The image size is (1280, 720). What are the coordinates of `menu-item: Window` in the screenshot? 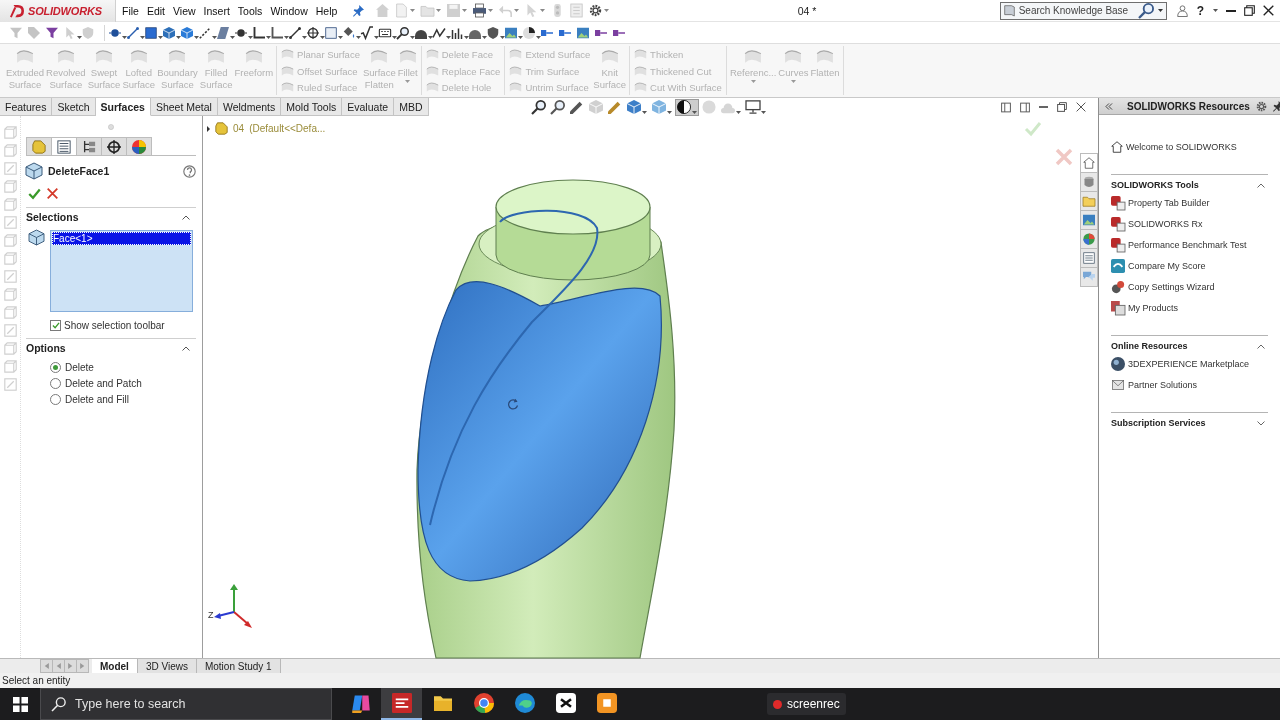 It's located at (289, 10).